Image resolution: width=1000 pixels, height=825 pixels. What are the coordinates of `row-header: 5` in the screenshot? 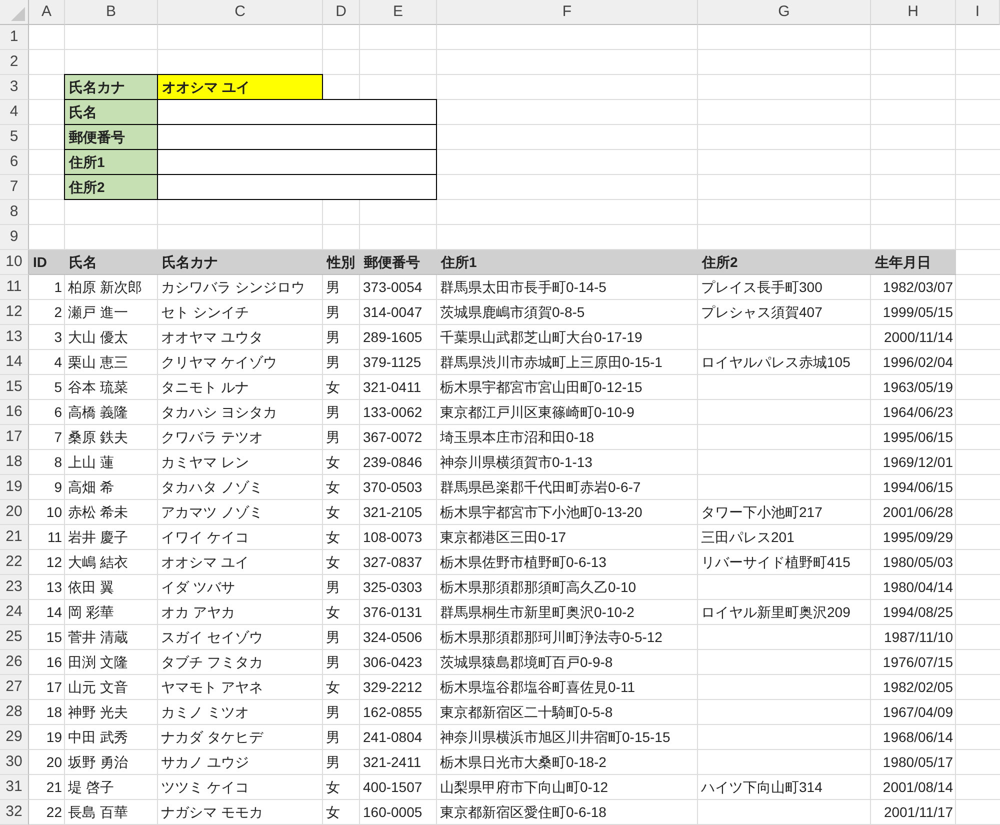 It's located at (14, 137).